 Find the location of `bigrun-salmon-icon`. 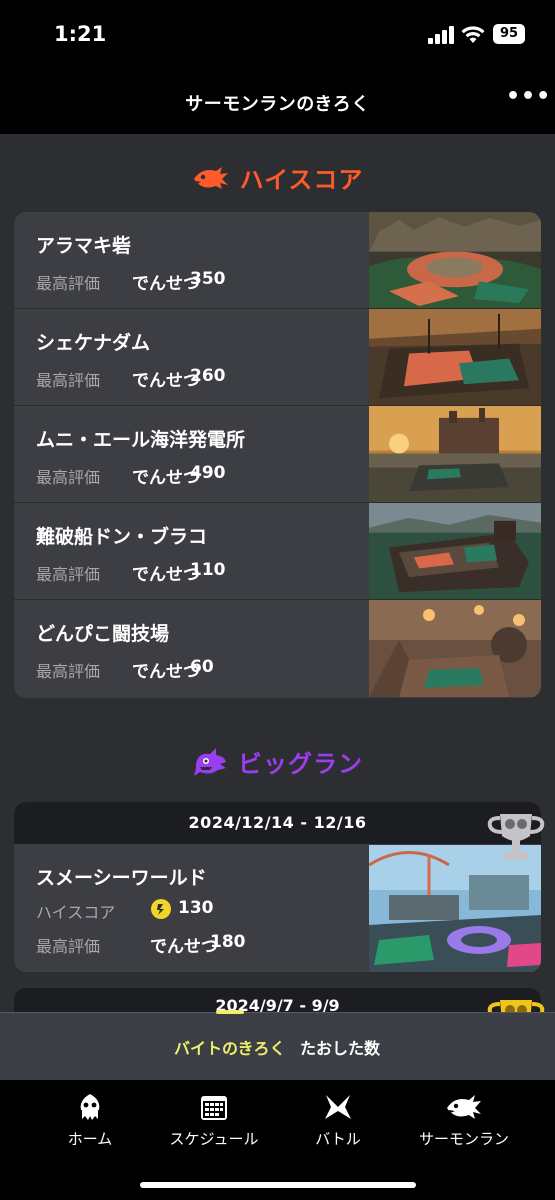

bigrun-salmon-icon is located at coordinates (210, 761).